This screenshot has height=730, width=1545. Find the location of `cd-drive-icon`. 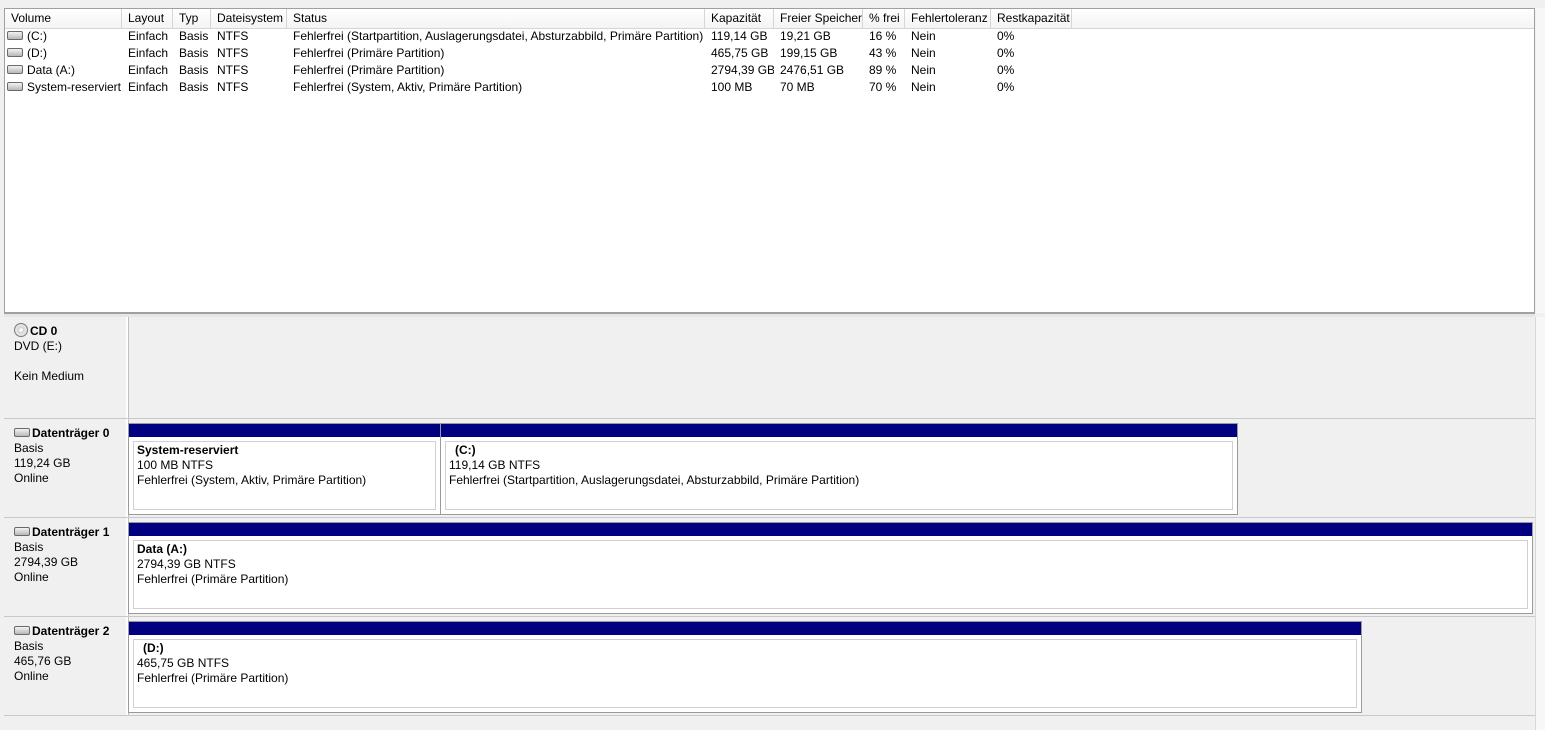

cd-drive-icon is located at coordinates (21, 329).